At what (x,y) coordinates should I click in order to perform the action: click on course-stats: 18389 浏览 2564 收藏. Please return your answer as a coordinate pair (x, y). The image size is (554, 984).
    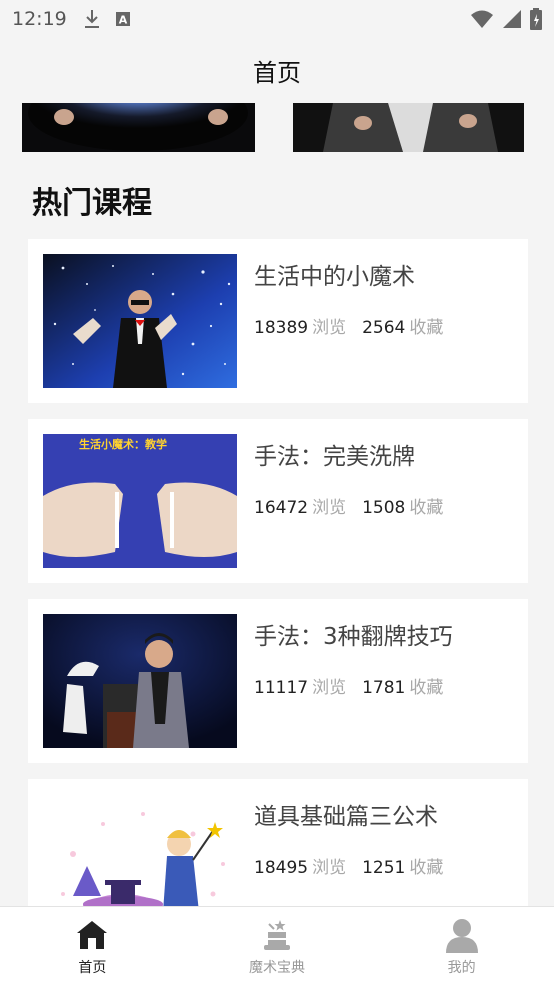
    Looking at the image, I should click on (348, 325).